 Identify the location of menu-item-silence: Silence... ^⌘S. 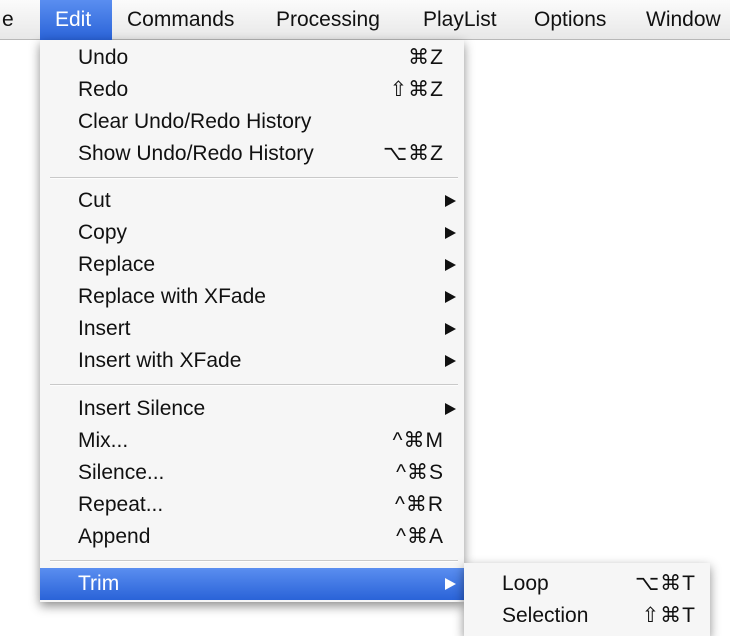
(252, 473).